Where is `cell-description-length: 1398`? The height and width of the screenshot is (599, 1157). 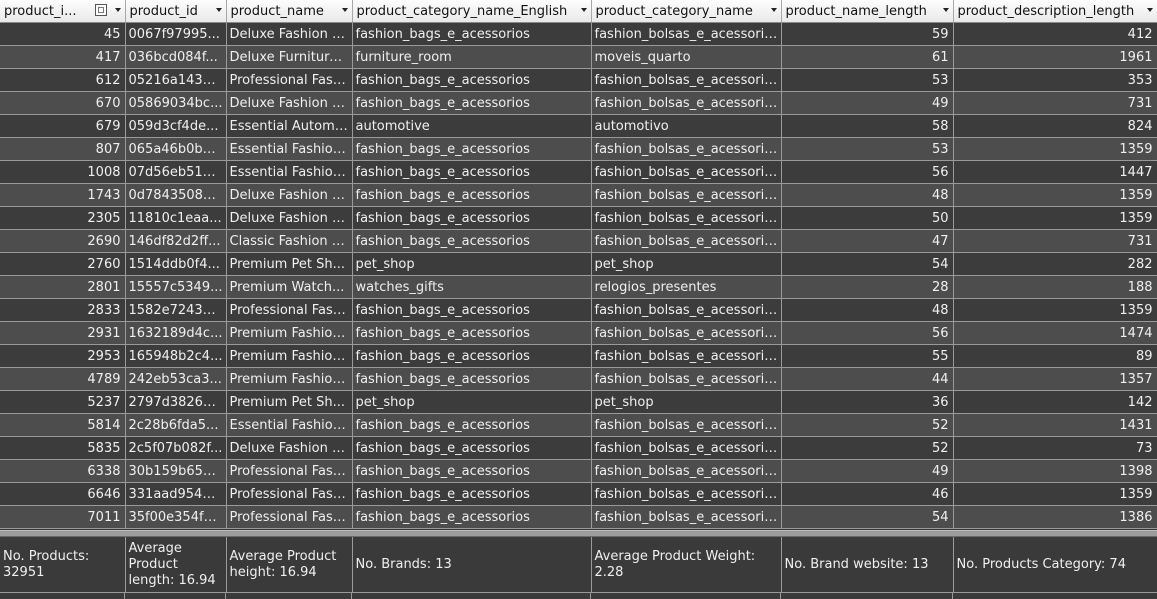
cell-description-length: 1398 is located at coordinates (1055, 471).